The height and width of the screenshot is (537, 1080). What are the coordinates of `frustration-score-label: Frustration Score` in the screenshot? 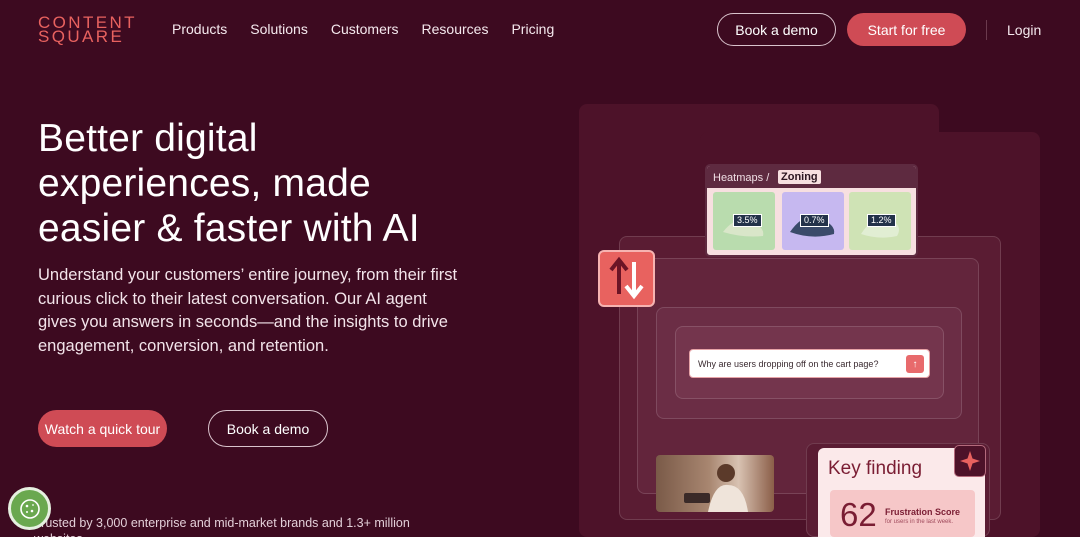 It's located at (923, 512).